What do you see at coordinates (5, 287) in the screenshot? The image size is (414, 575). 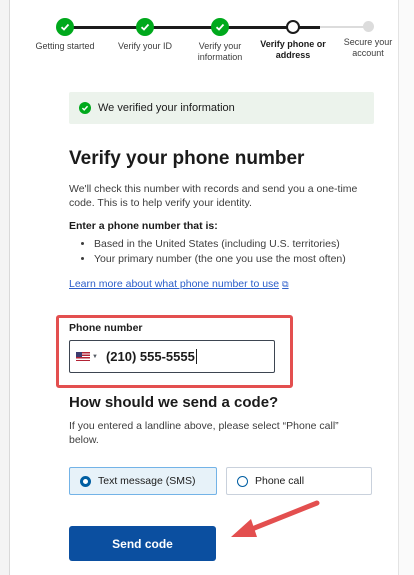 I see `window-edge-left` at bounding box center [5, 287].